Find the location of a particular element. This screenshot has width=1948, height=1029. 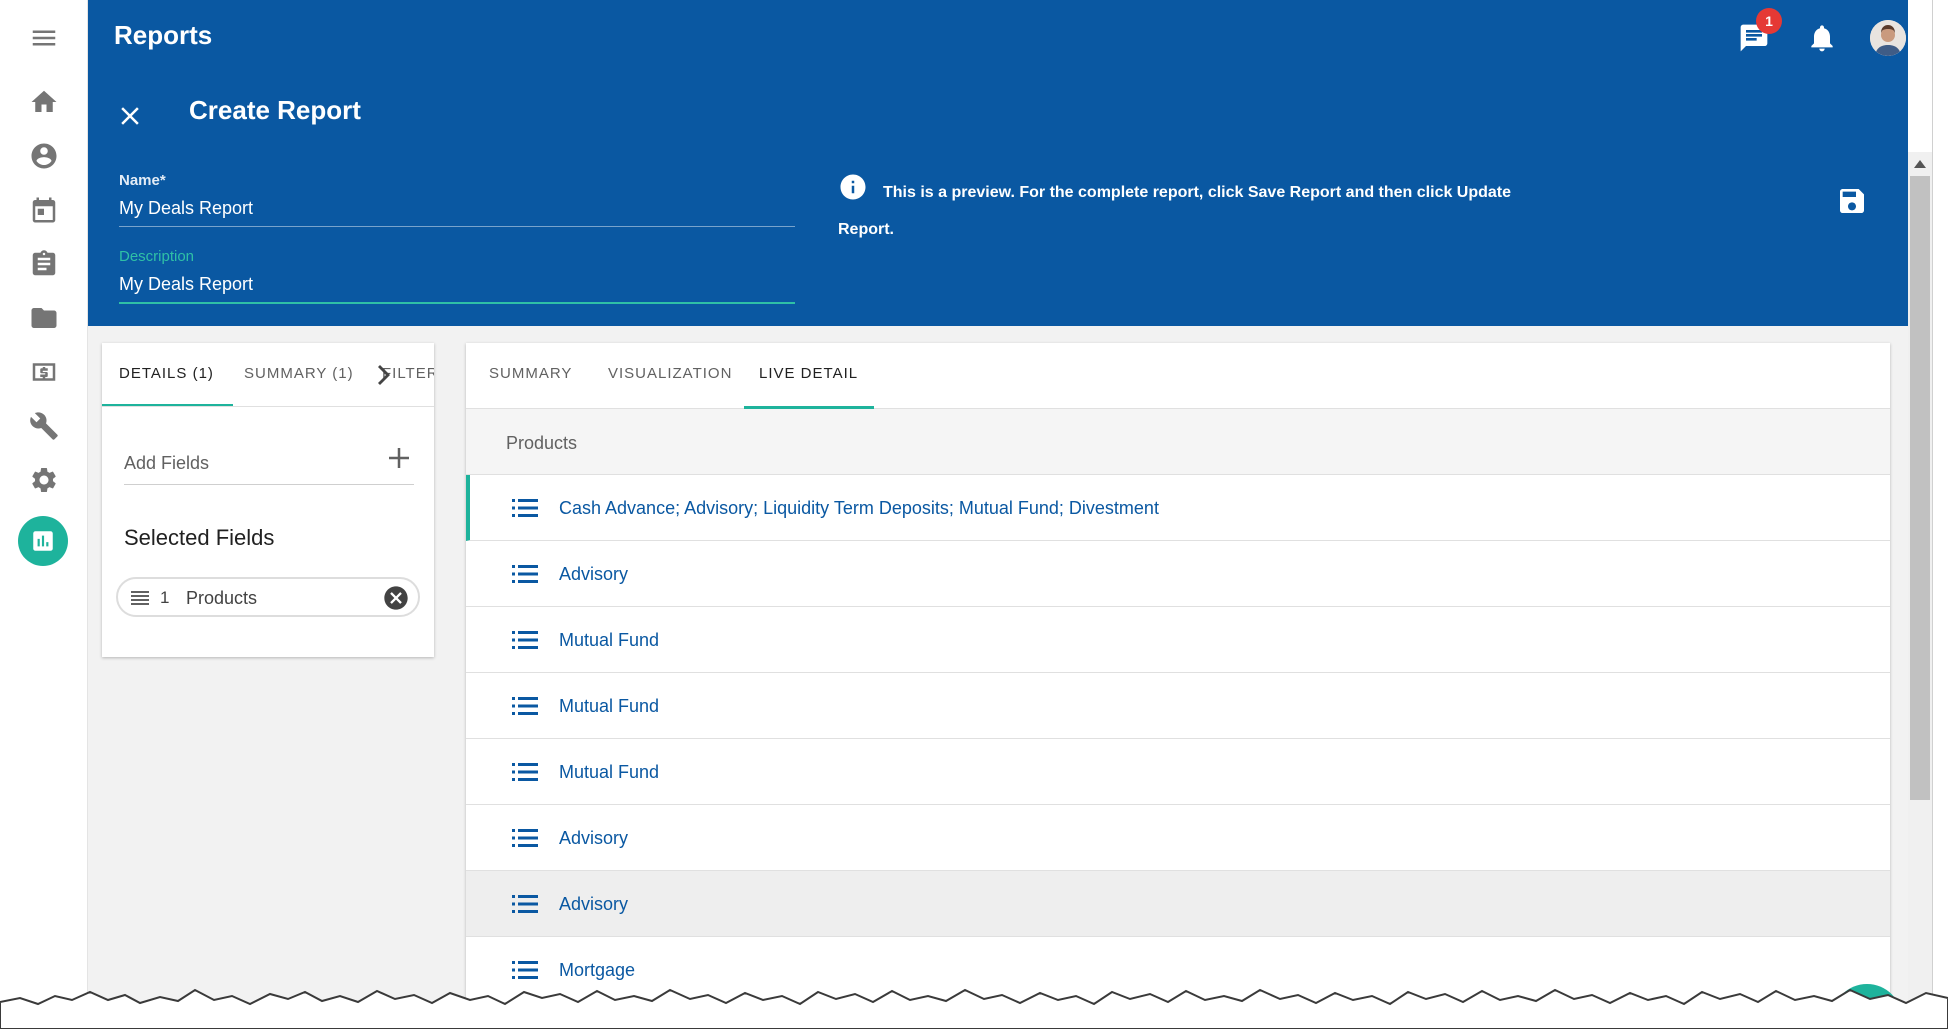

user-avatar-icon is located at coordinates (1888, 38).